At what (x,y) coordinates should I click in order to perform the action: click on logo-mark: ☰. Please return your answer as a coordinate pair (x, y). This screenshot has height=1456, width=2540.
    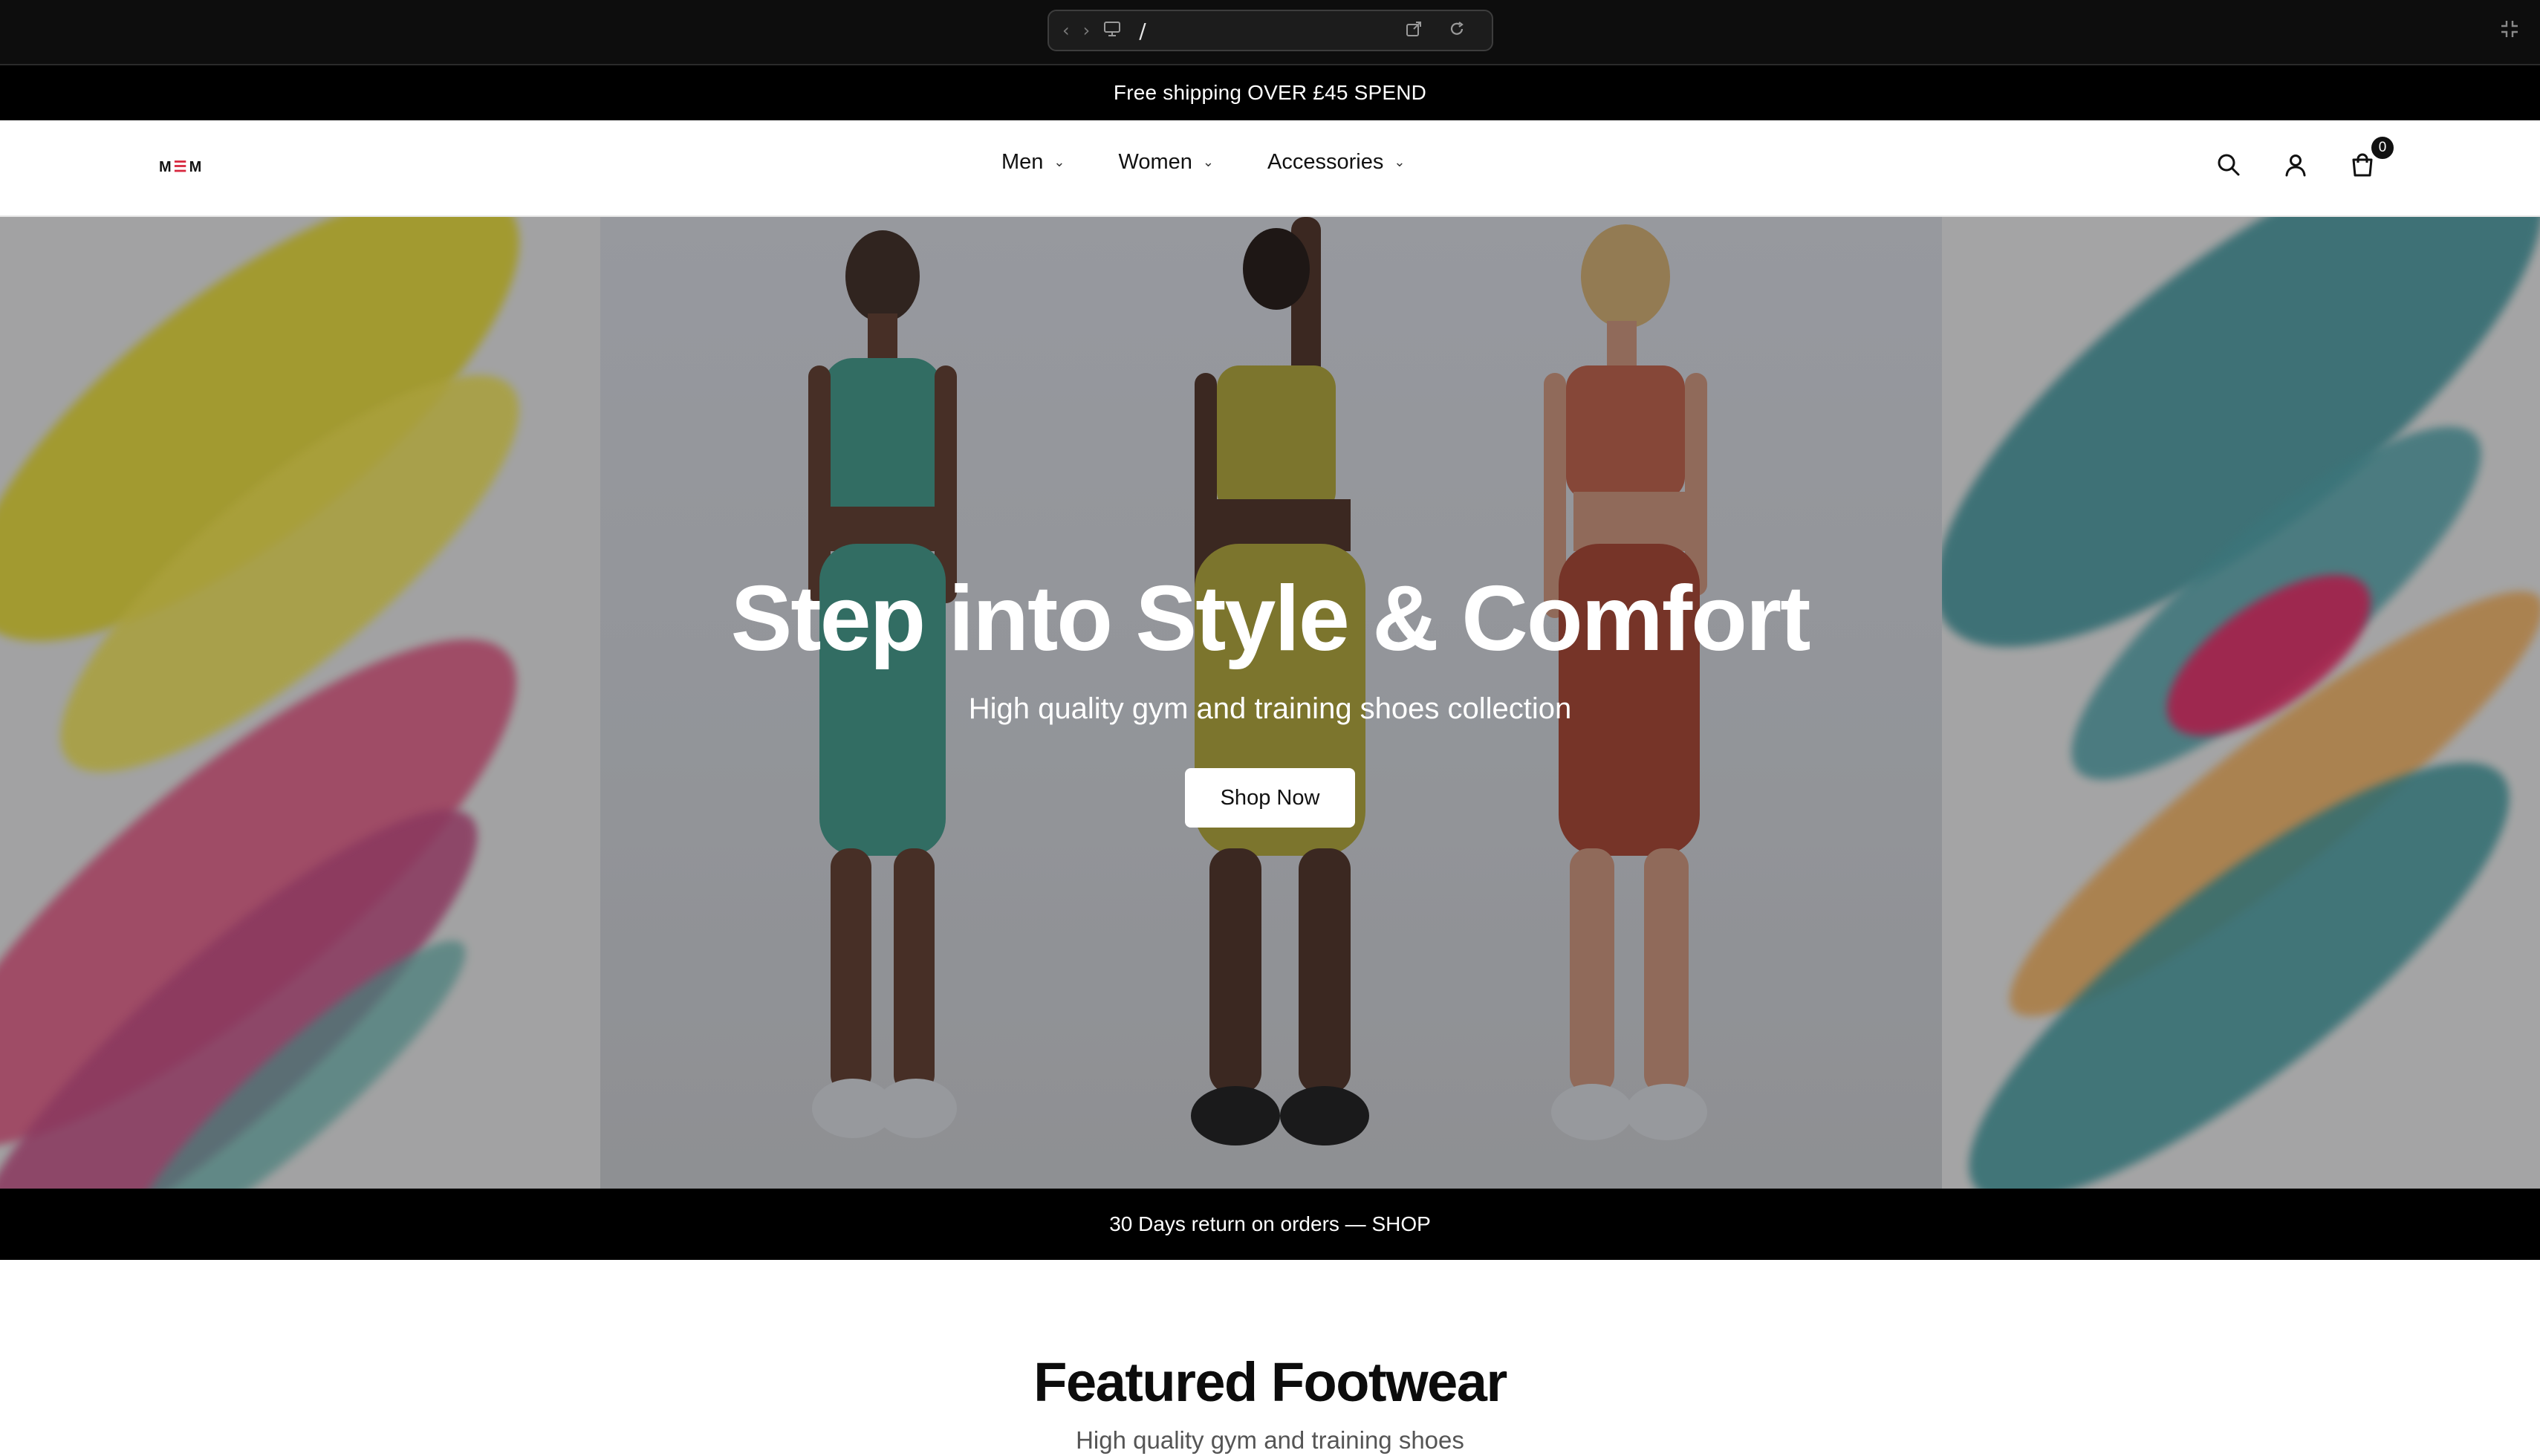
    Looking at the image, I should click on (181, 167).